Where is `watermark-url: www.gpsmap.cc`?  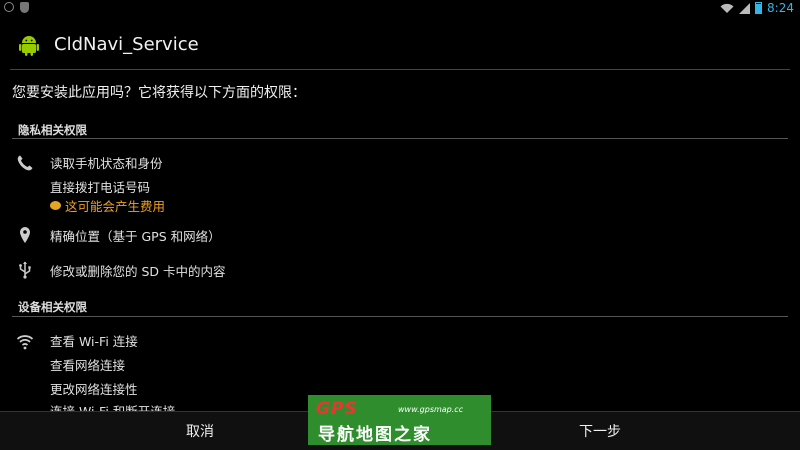
watermark-url: www.gpsmap.cc is located at coordinates (431, 409).